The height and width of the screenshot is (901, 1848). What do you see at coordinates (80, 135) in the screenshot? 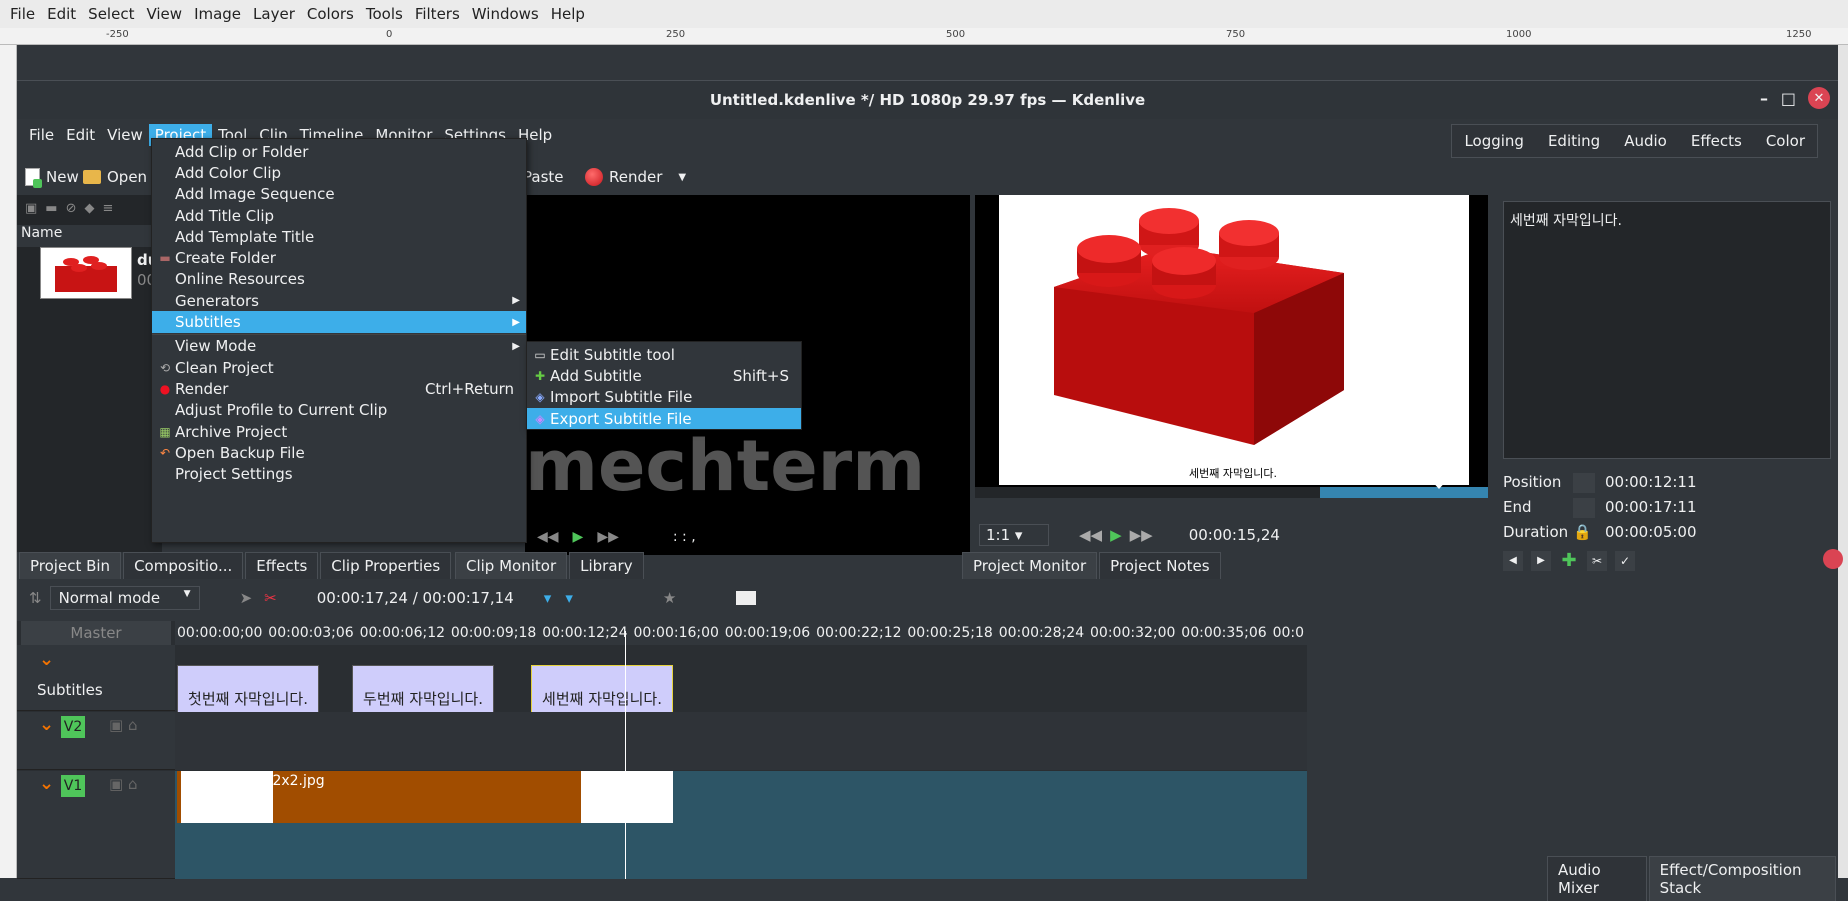
I see `menu-edit: Edit` at bounding box center [80, 135].